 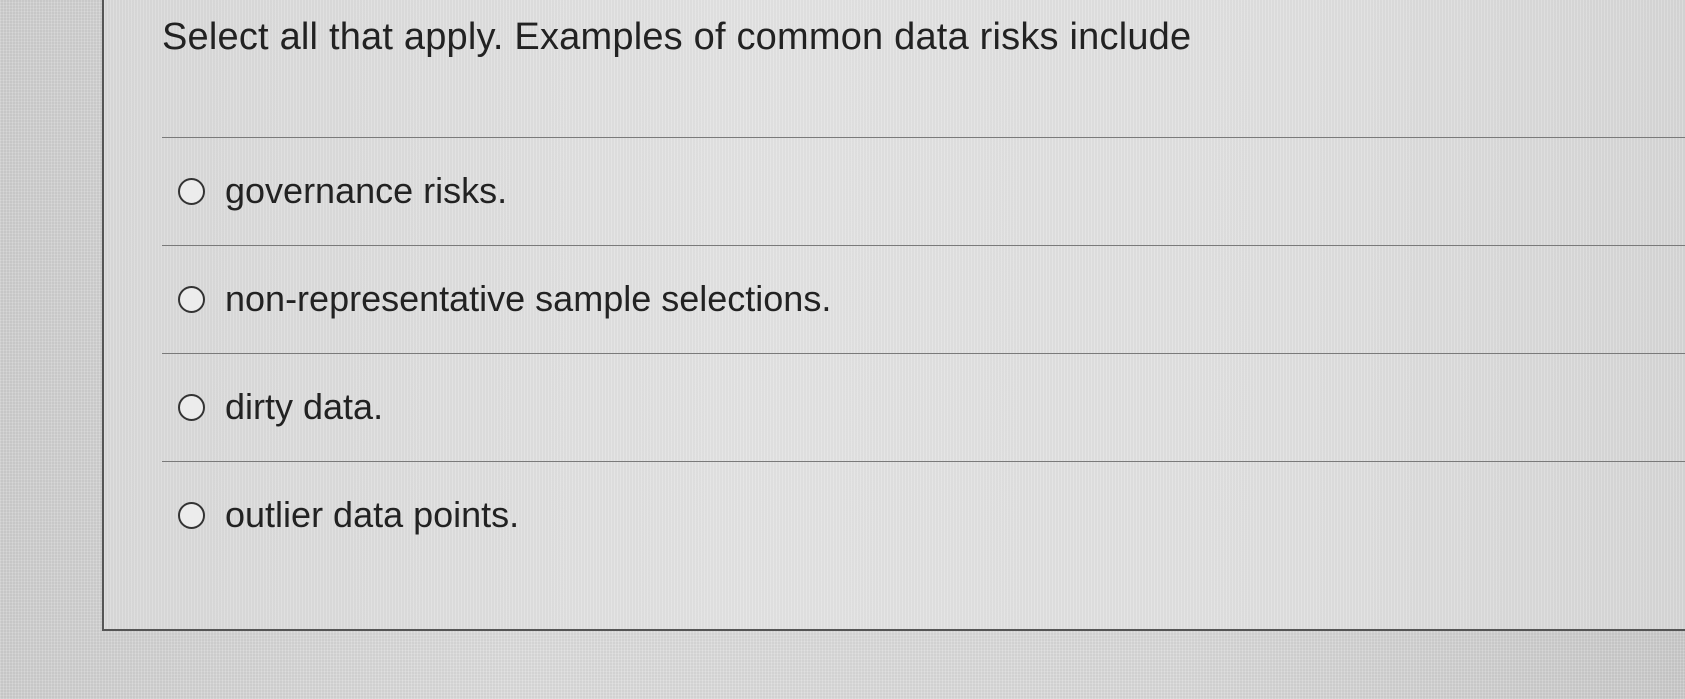 What do you see at coordinates (304, 406) in the screenshot?
I see `option-label: dirty data.` at bounding box center [304, 406].